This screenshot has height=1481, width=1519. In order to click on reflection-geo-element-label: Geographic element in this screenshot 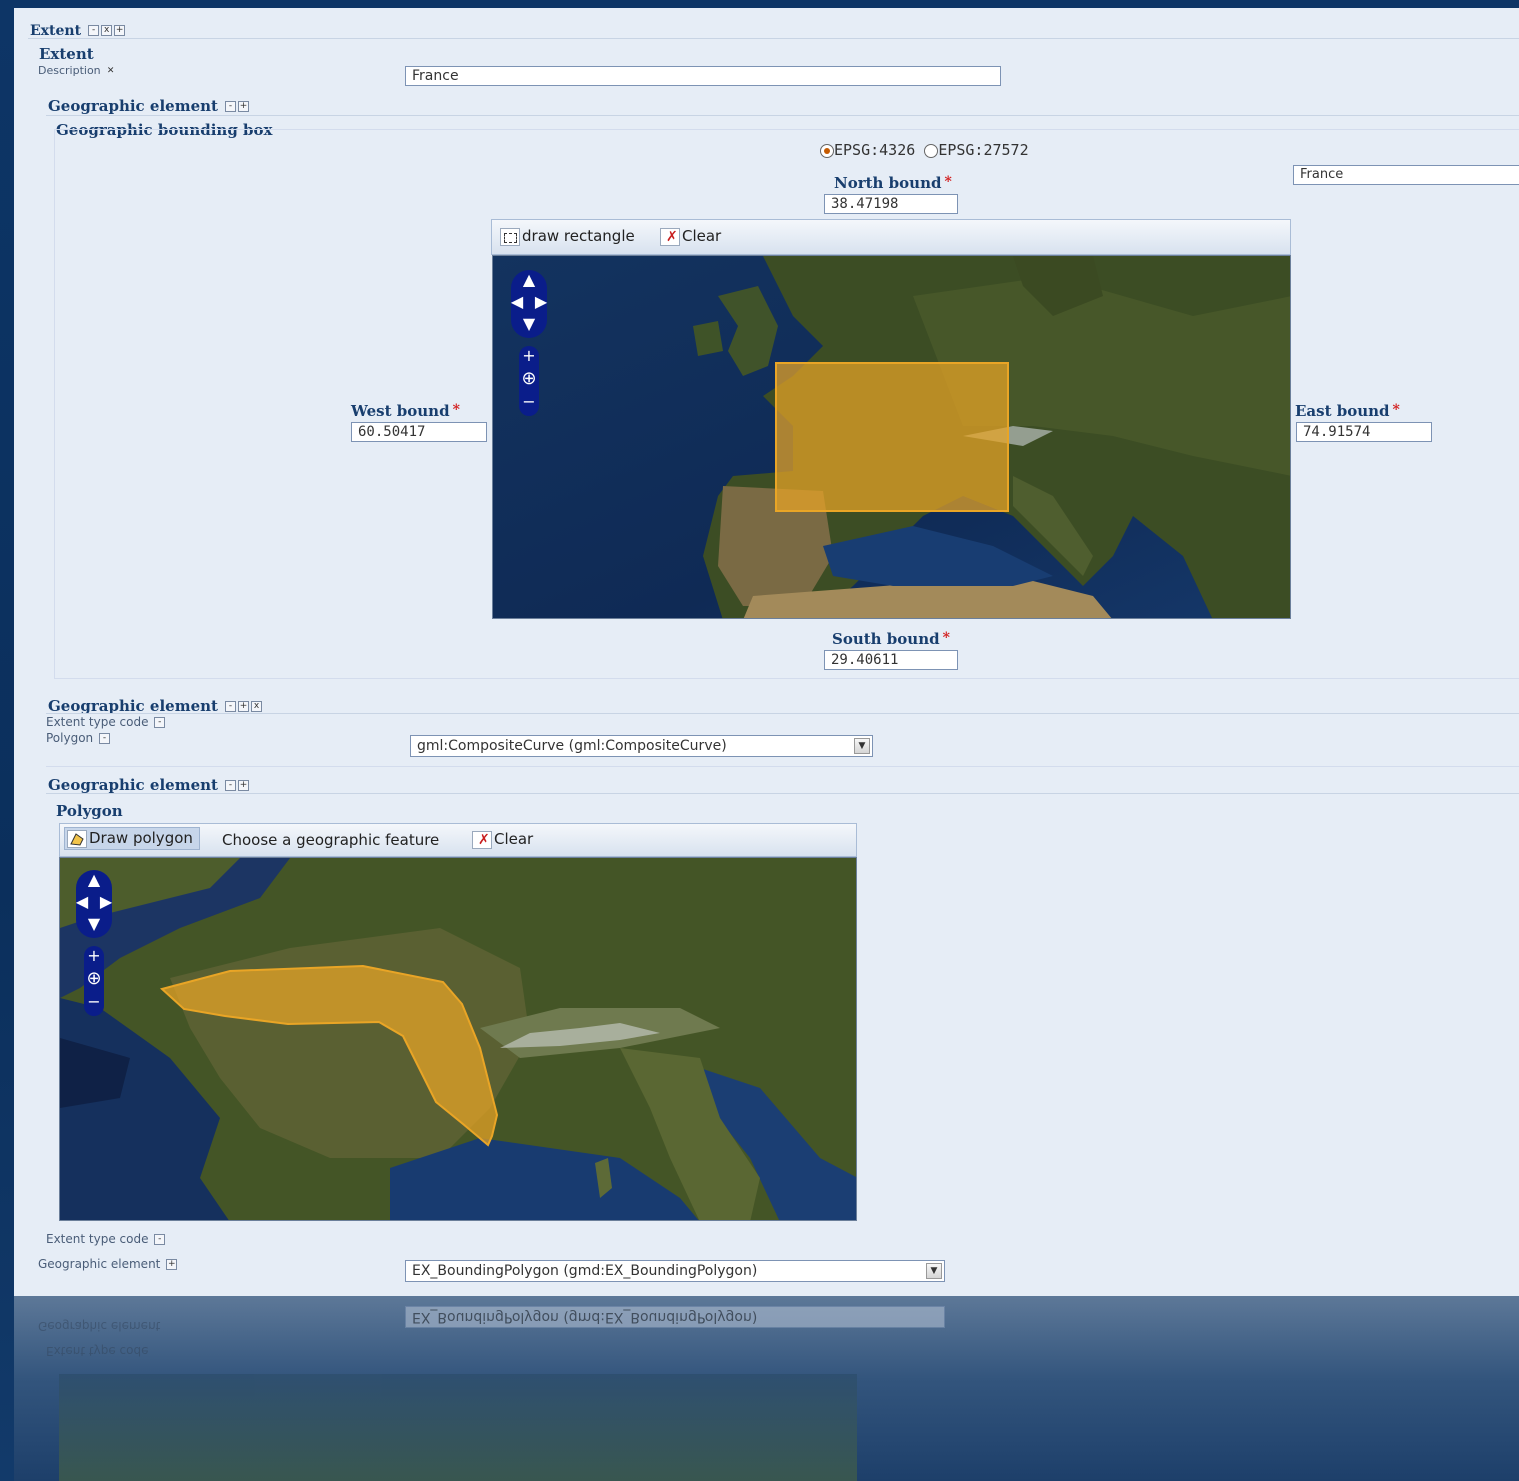, I will do `click(99, 1326)`.